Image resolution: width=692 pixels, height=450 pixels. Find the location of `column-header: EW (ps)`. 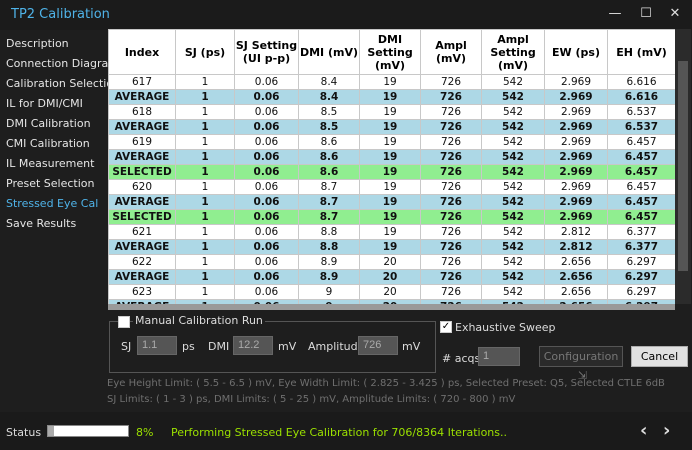

column-header: EW (ps) is located at coordinates (576, 52).